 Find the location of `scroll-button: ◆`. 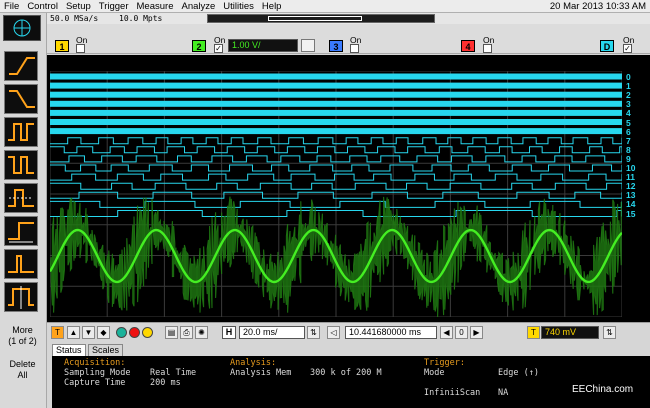

scroll-button: ◆ is located at coordinates (103, 332).